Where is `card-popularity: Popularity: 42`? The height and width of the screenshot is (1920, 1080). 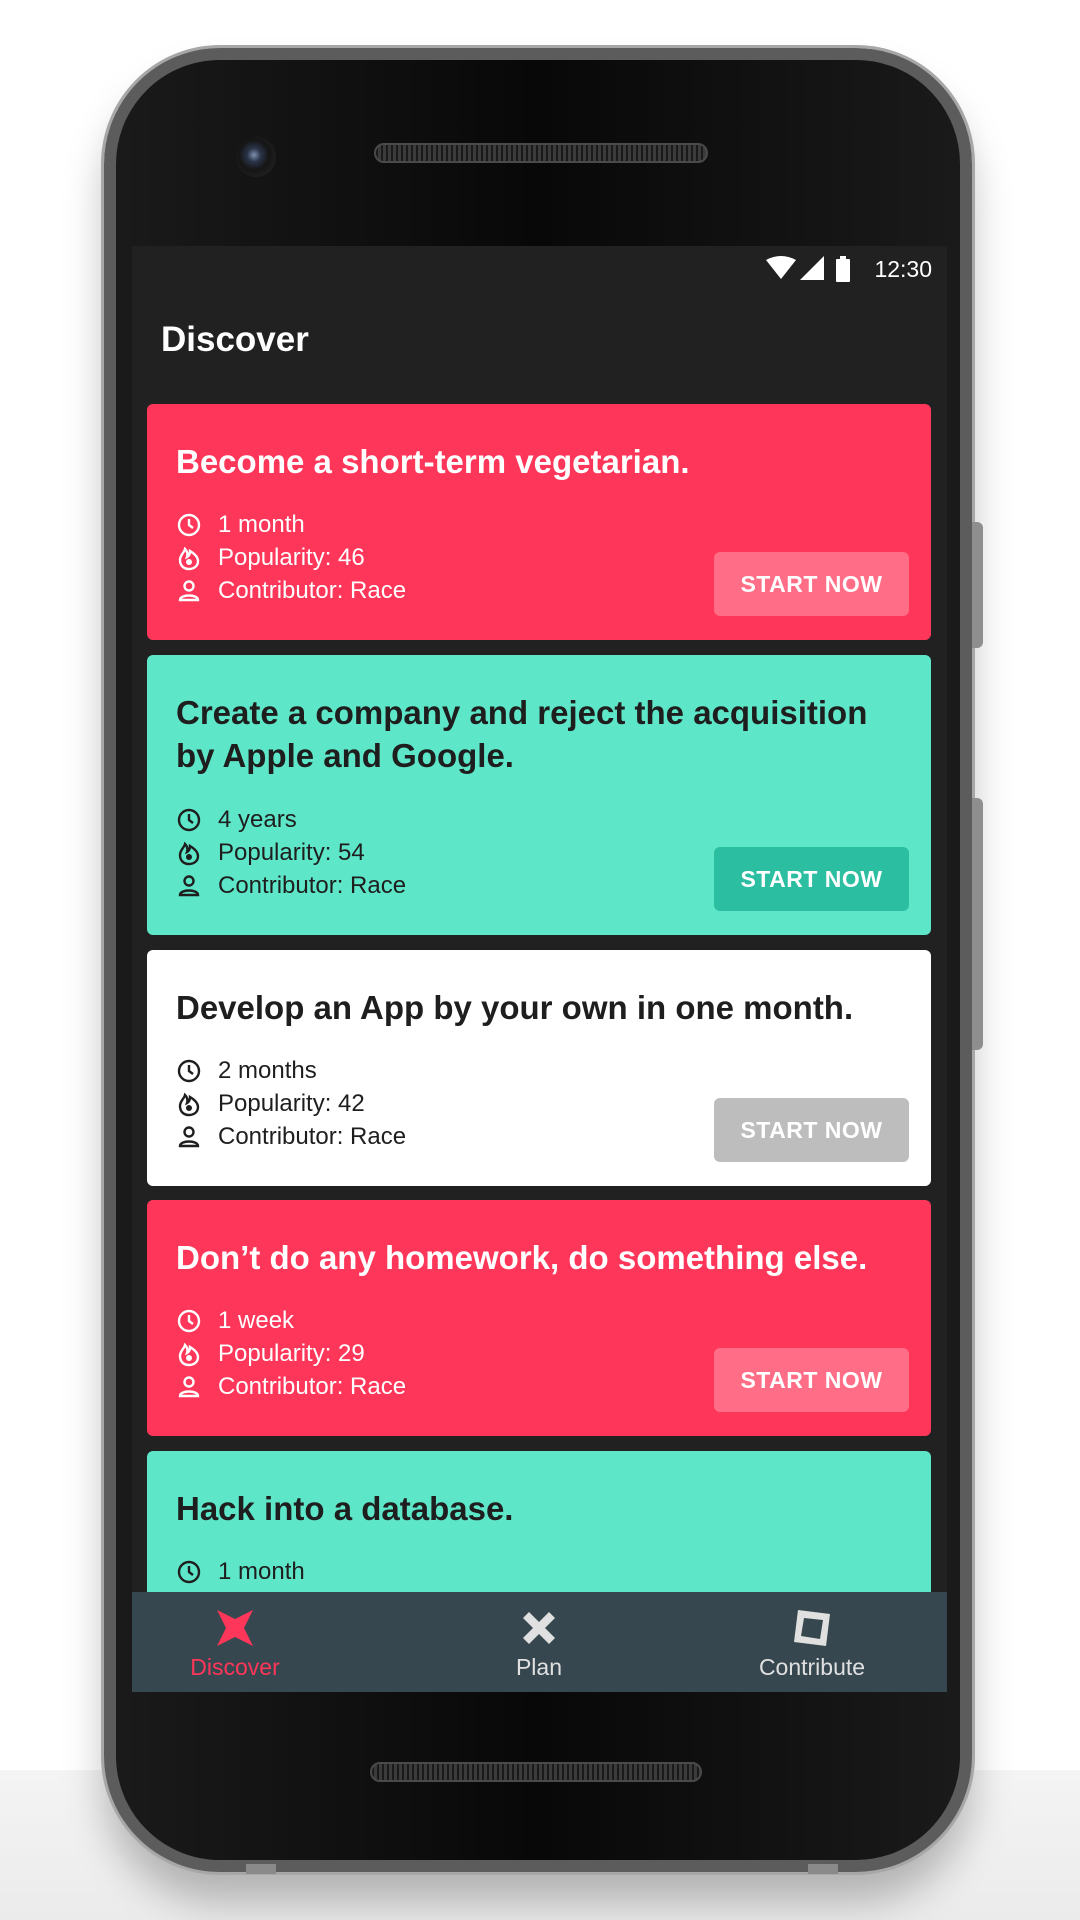 card-popularity: Popularity: 42 is located at coordinates (291, 1103).